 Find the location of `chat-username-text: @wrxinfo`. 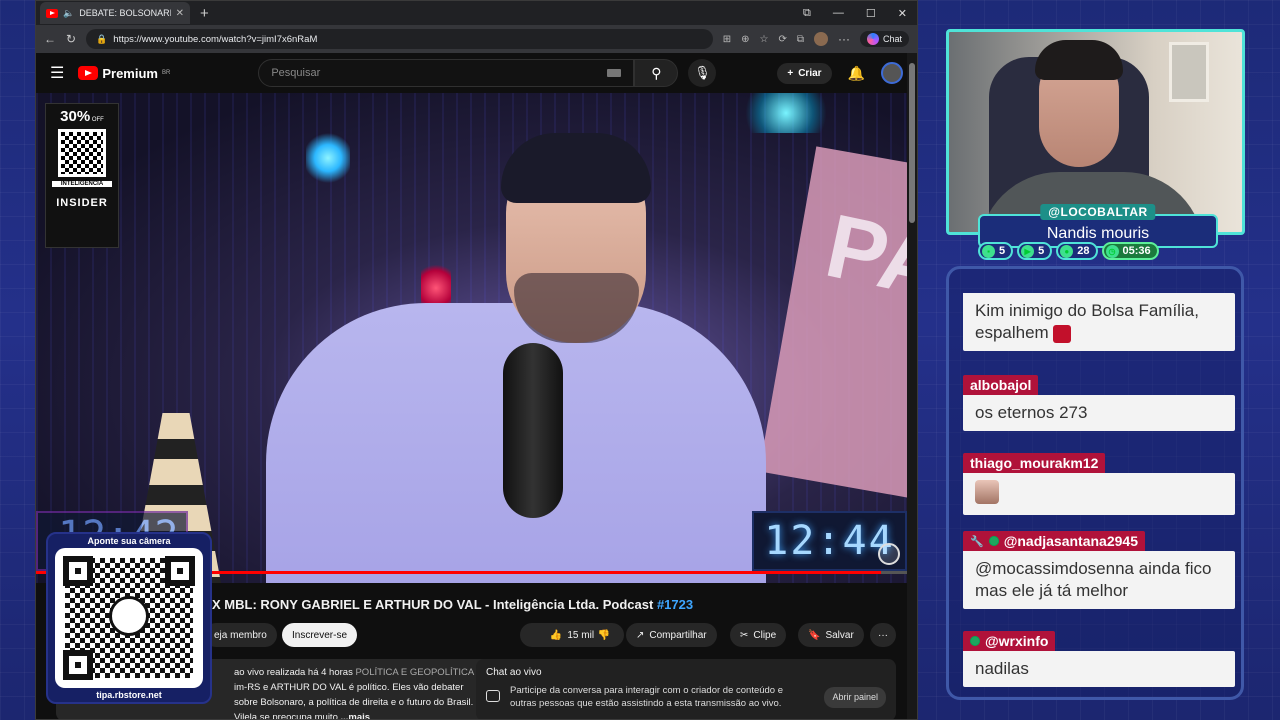

chat-username-text: @wrxinfo is located at coordinates (1017, 641).